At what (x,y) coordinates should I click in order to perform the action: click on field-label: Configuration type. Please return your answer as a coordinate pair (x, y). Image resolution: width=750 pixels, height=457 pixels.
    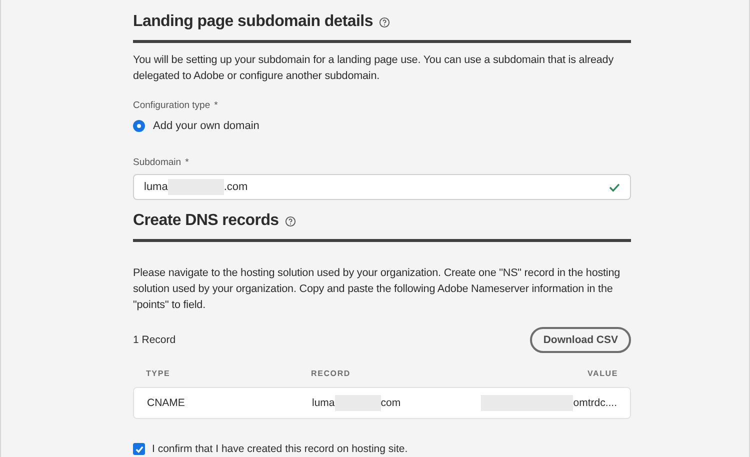
    Looking at the image, I should click on (171, 105).